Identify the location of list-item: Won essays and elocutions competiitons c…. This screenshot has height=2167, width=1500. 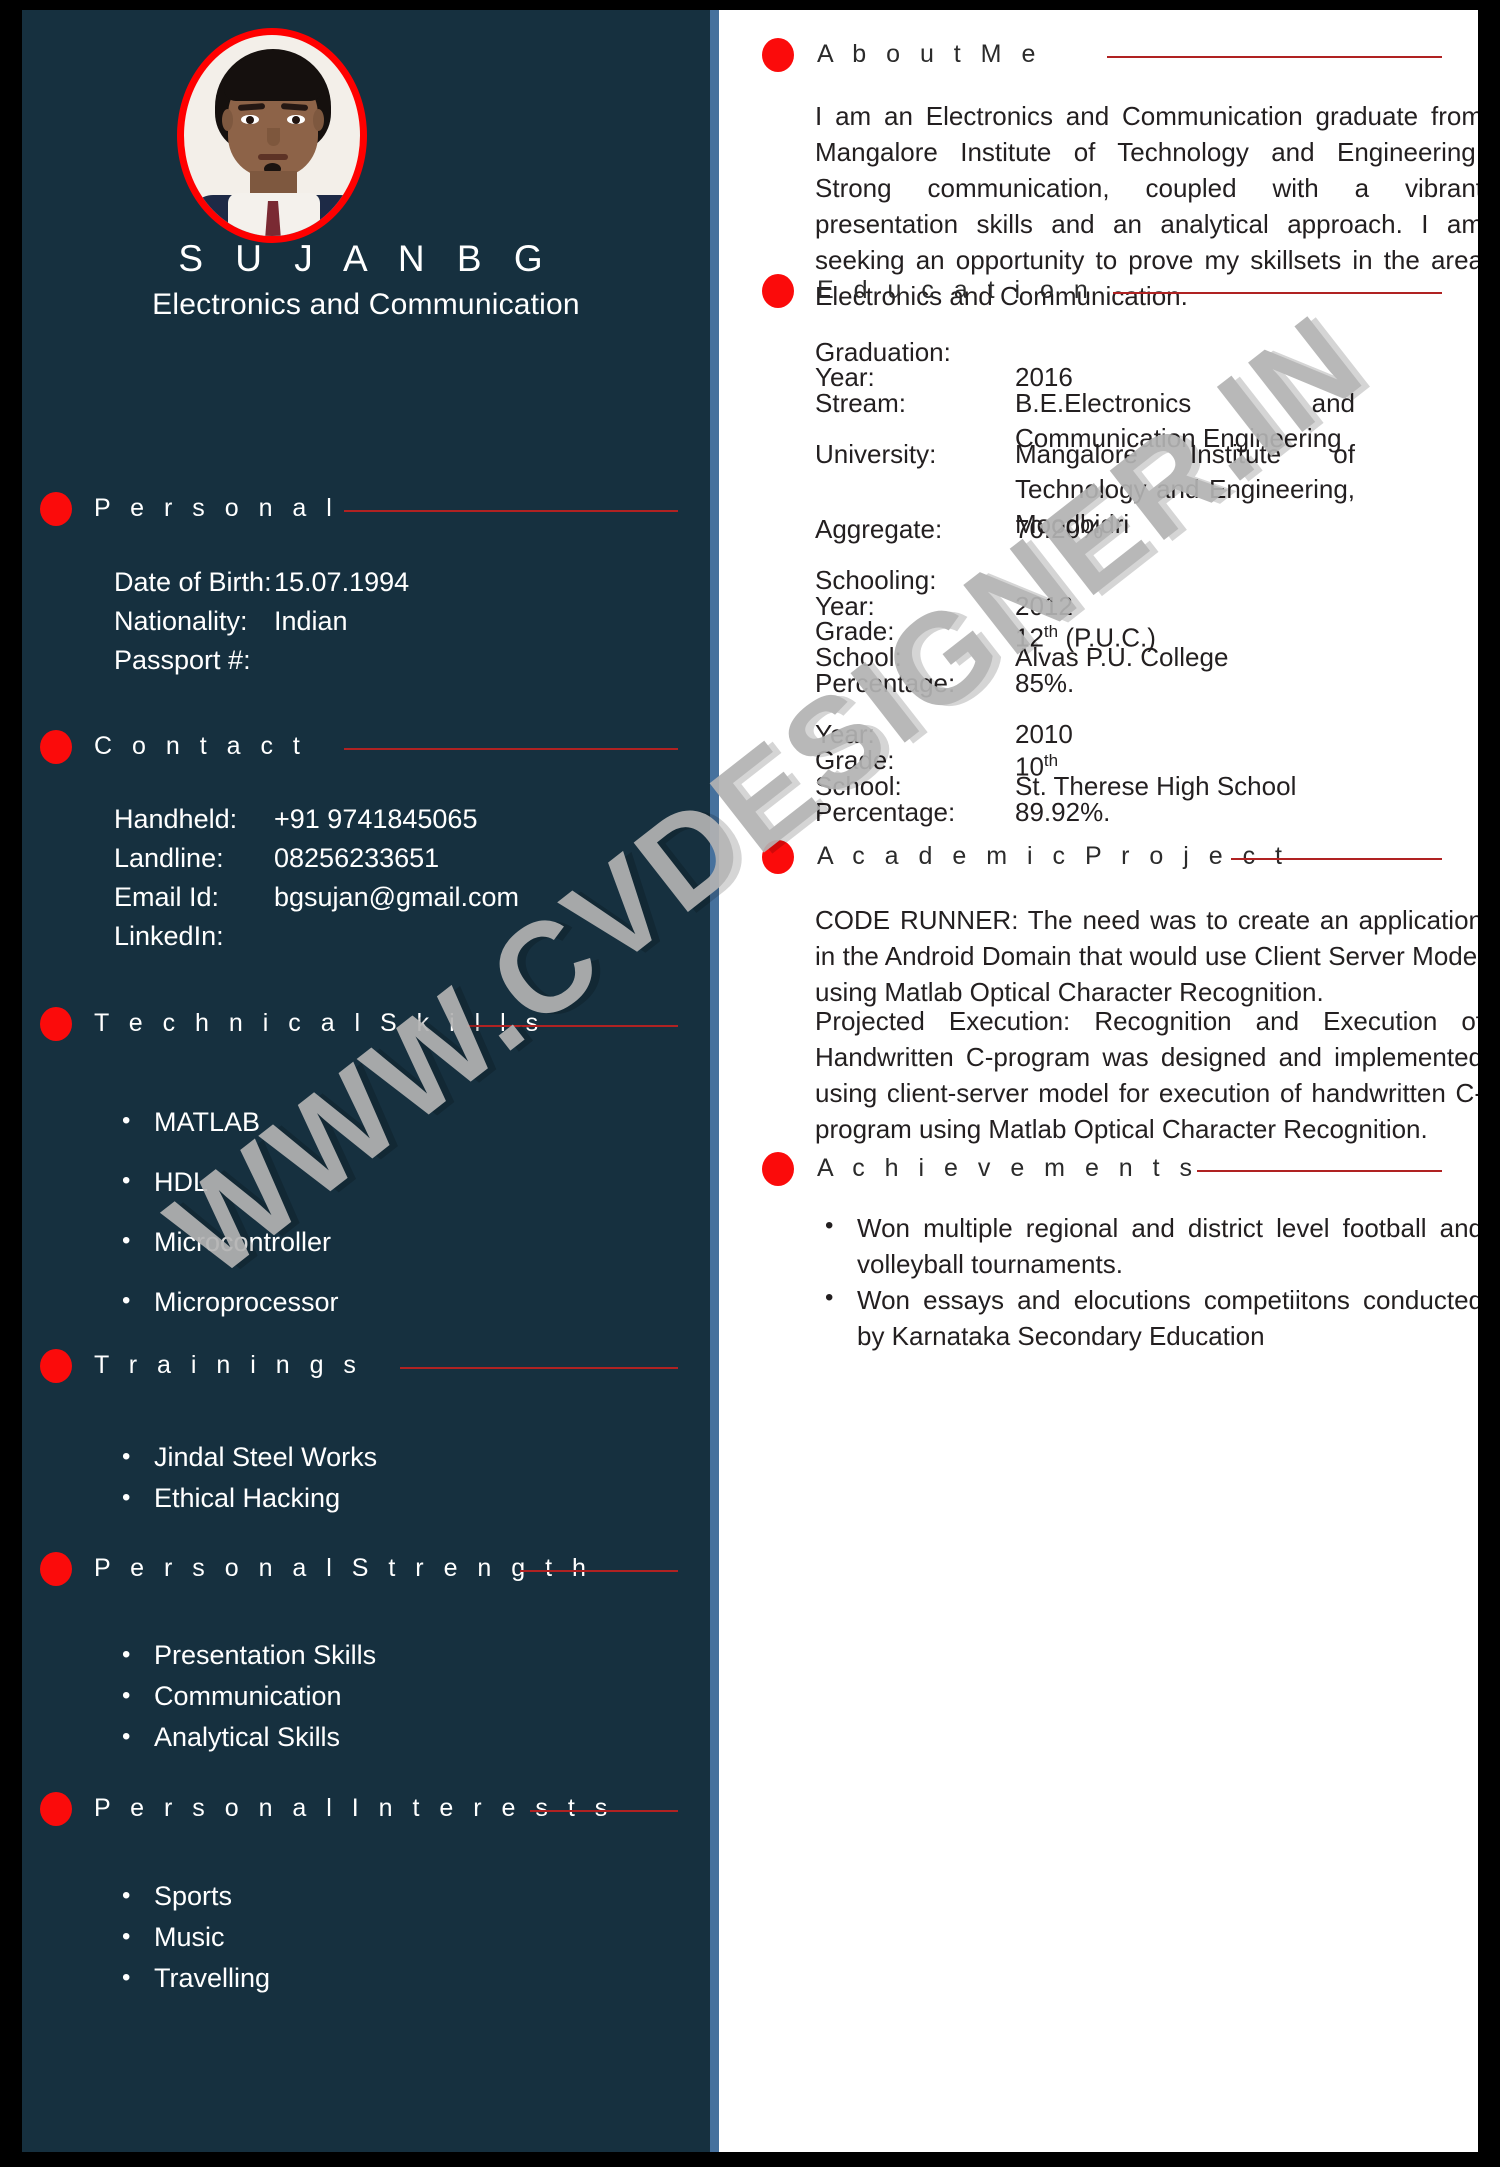
(1146, 1317).